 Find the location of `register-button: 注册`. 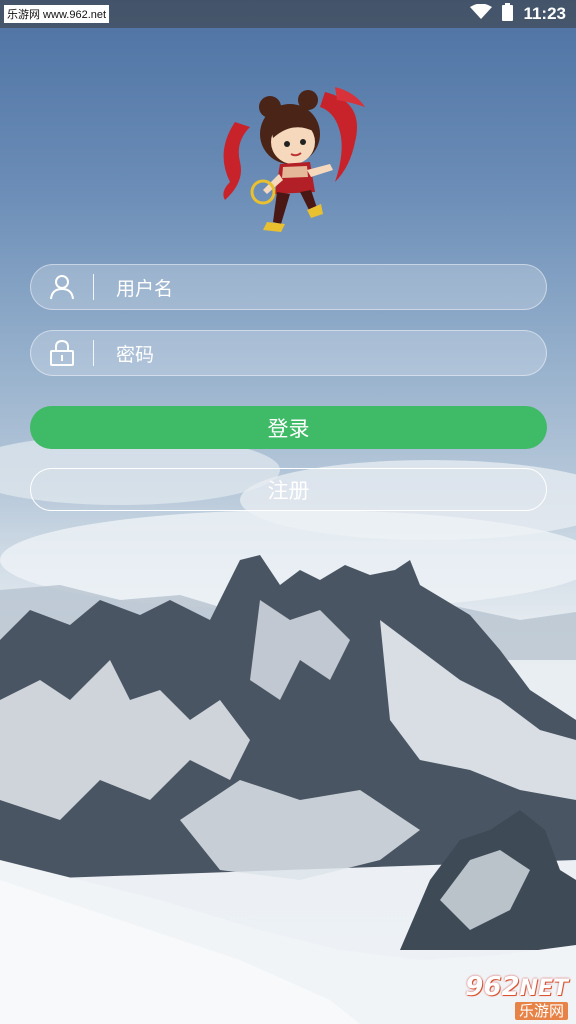

register-button: 注册 is located at coordinates (288, 489).